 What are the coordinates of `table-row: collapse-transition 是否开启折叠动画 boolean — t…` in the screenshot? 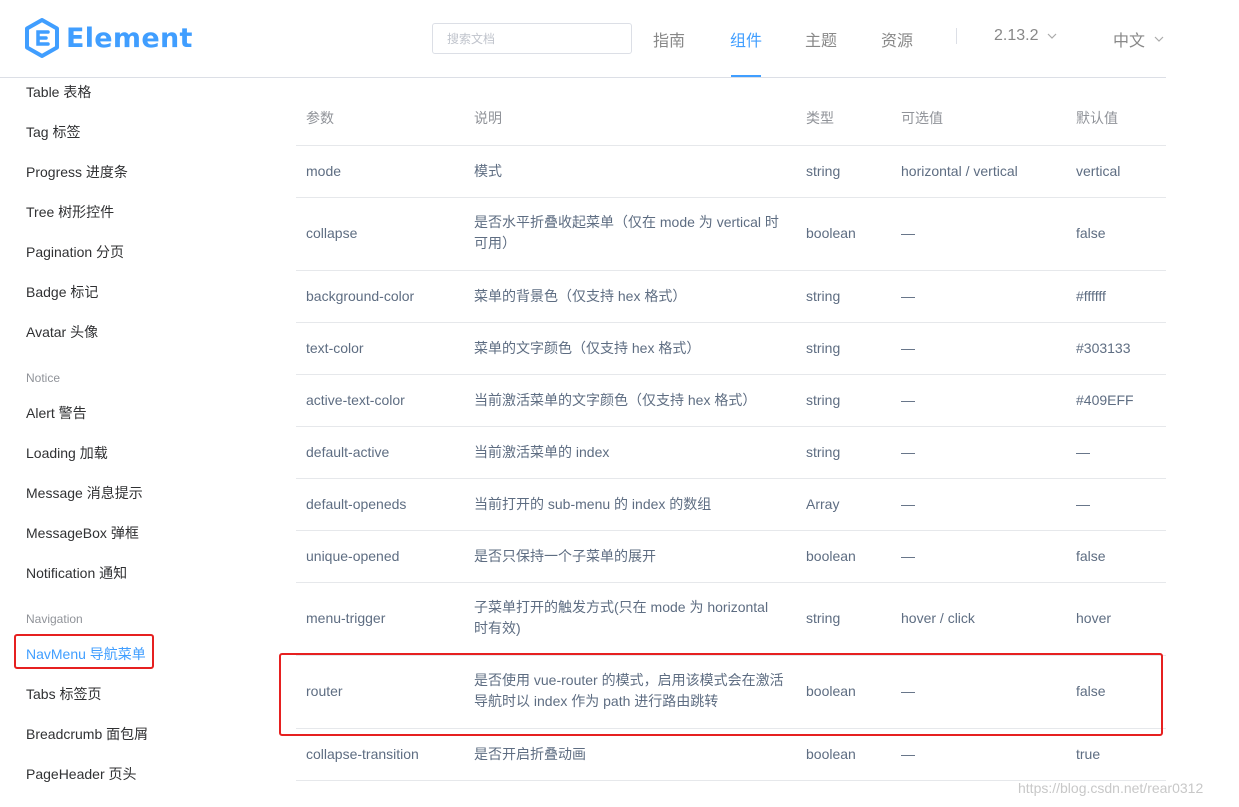 It's located at (731, 755).